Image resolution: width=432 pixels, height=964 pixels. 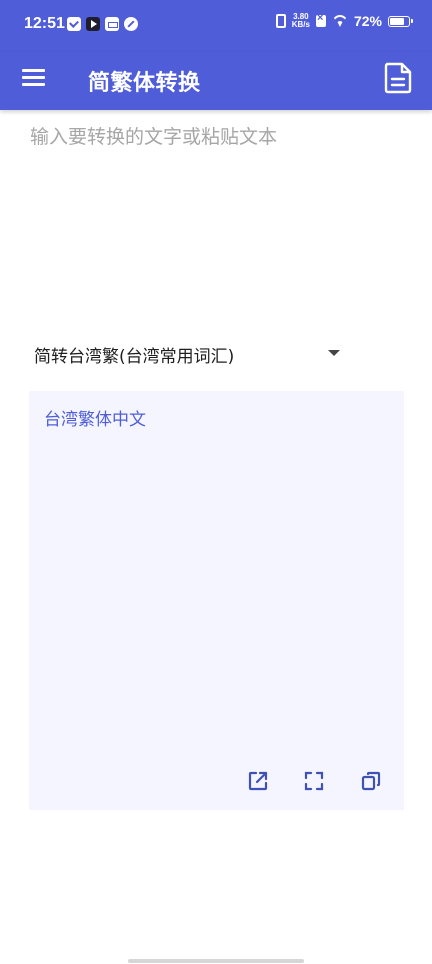 I want to click on copy-button, so click(x=371, y=781).